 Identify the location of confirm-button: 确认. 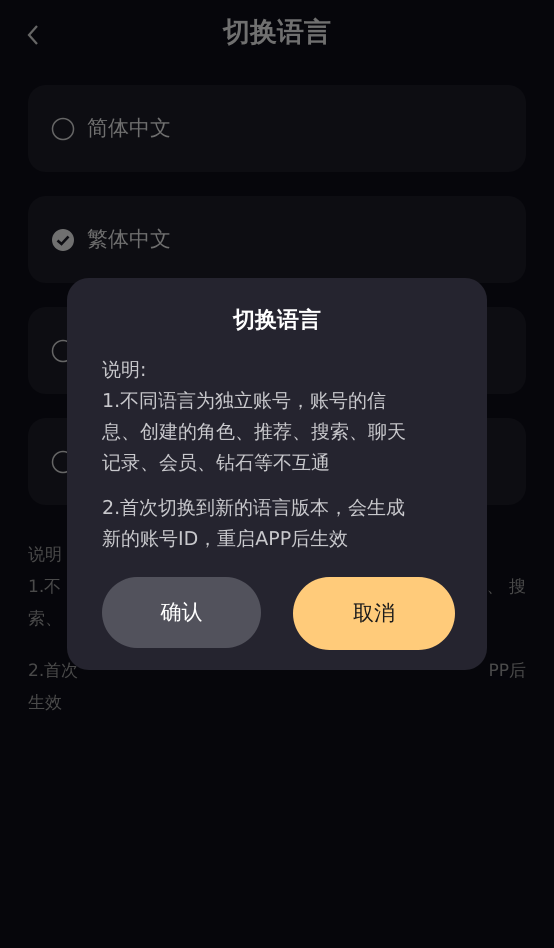
(181, 612).